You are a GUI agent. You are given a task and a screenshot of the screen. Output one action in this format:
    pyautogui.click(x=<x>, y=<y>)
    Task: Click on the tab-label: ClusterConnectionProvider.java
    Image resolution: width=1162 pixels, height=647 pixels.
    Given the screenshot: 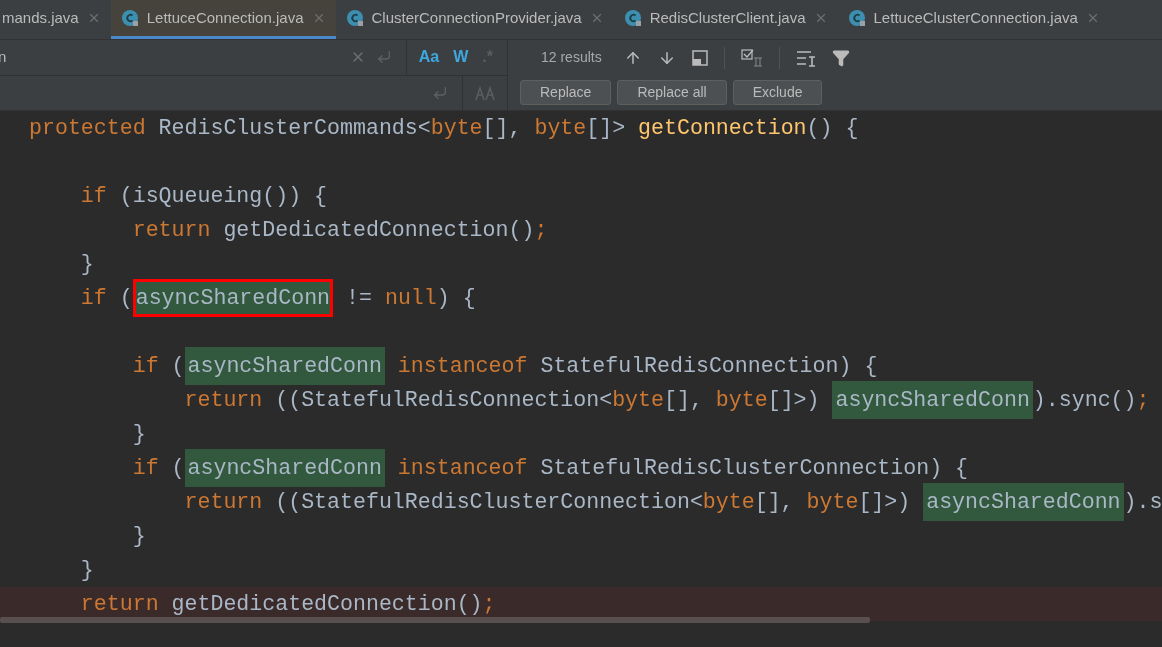 What is the action you would take?
    pyautogui.click(x=476, y=17)
    